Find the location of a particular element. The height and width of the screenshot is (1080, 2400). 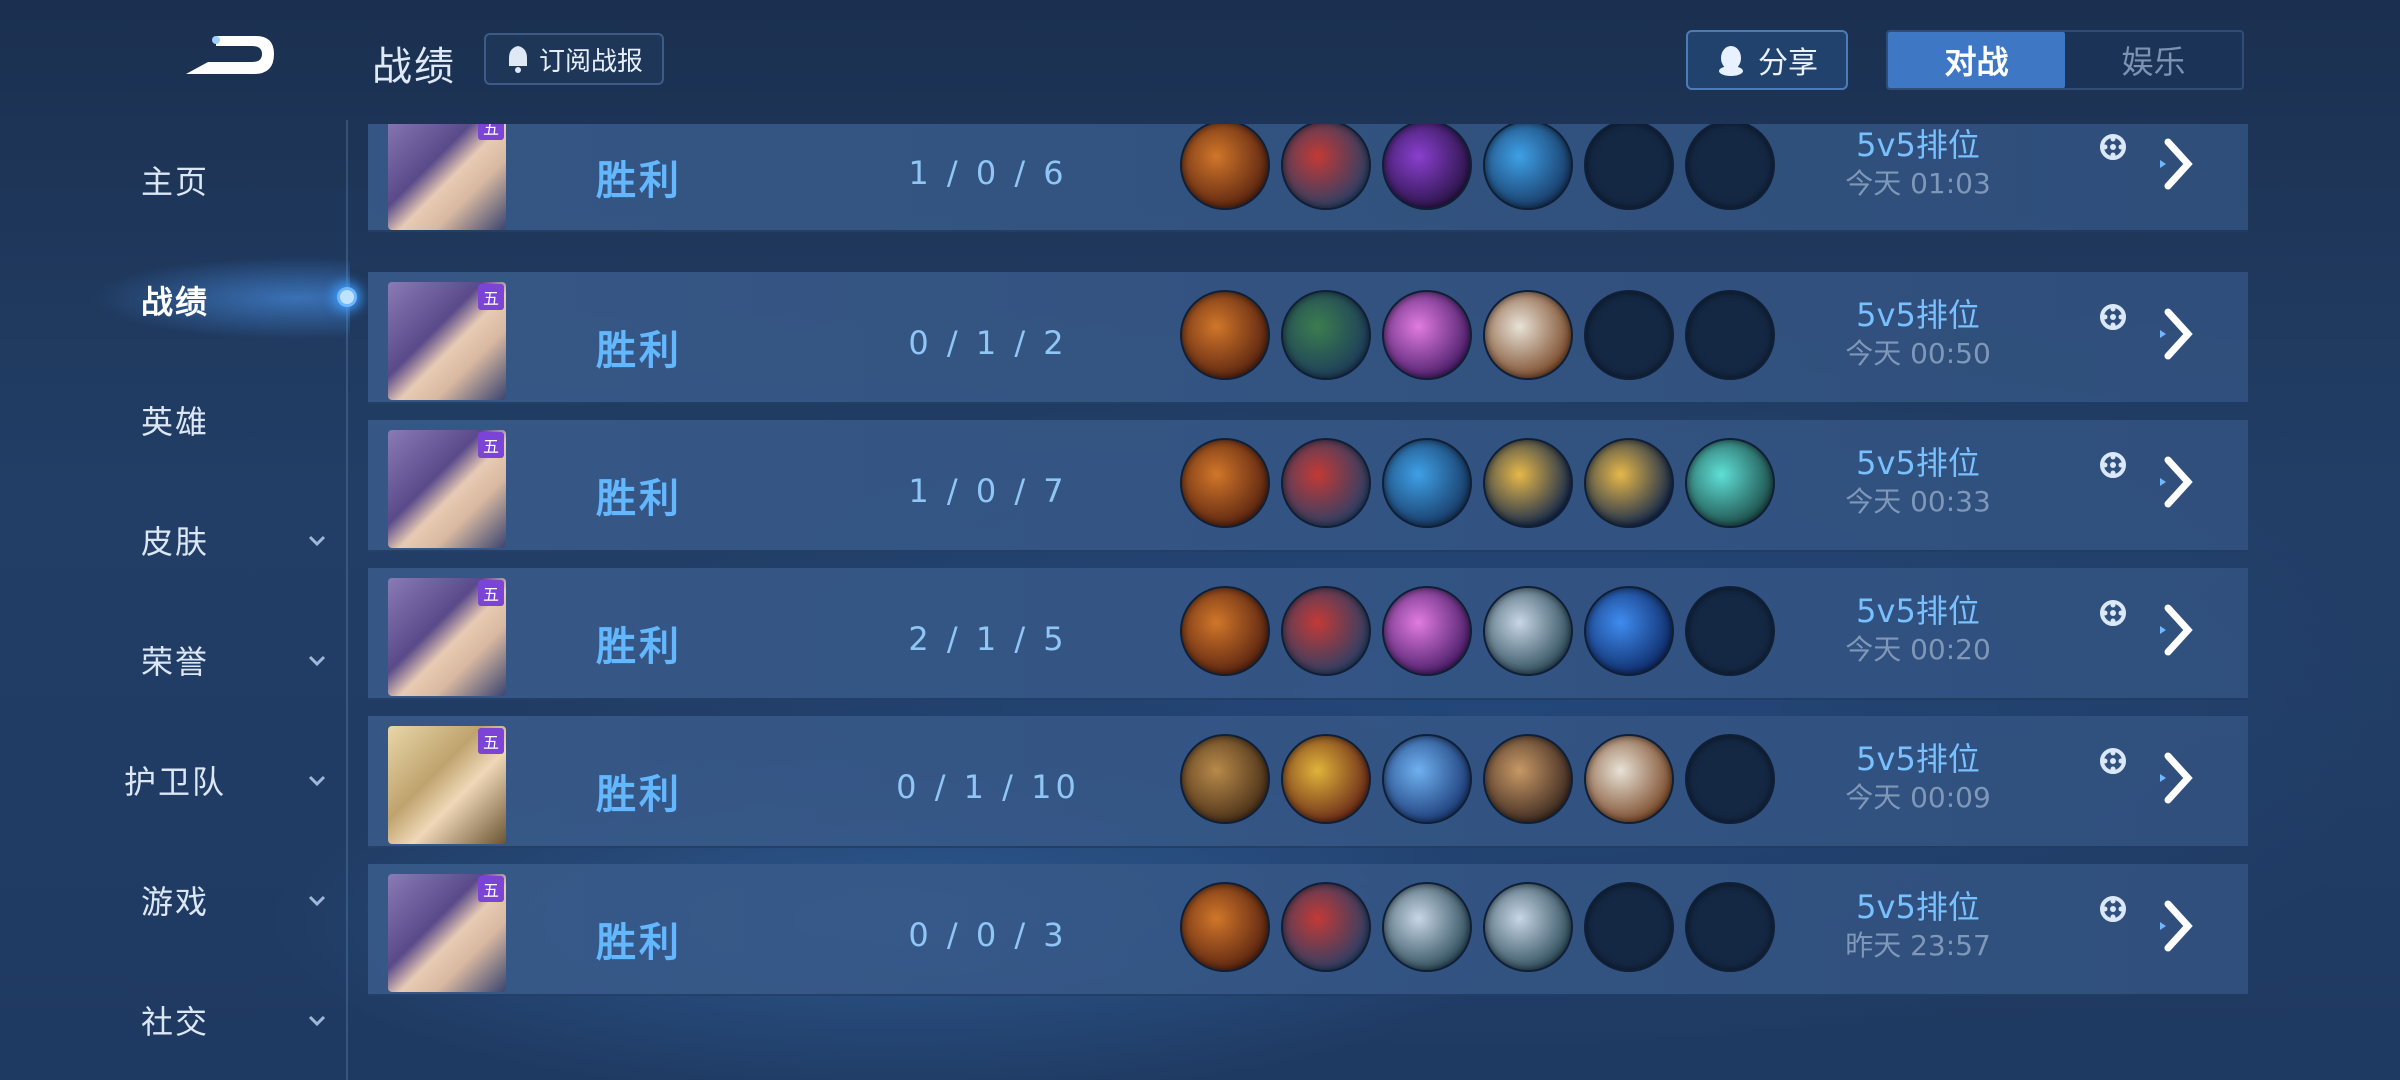

sidebar-item-skins: 皮肤 is located at coordinates (175, 540).